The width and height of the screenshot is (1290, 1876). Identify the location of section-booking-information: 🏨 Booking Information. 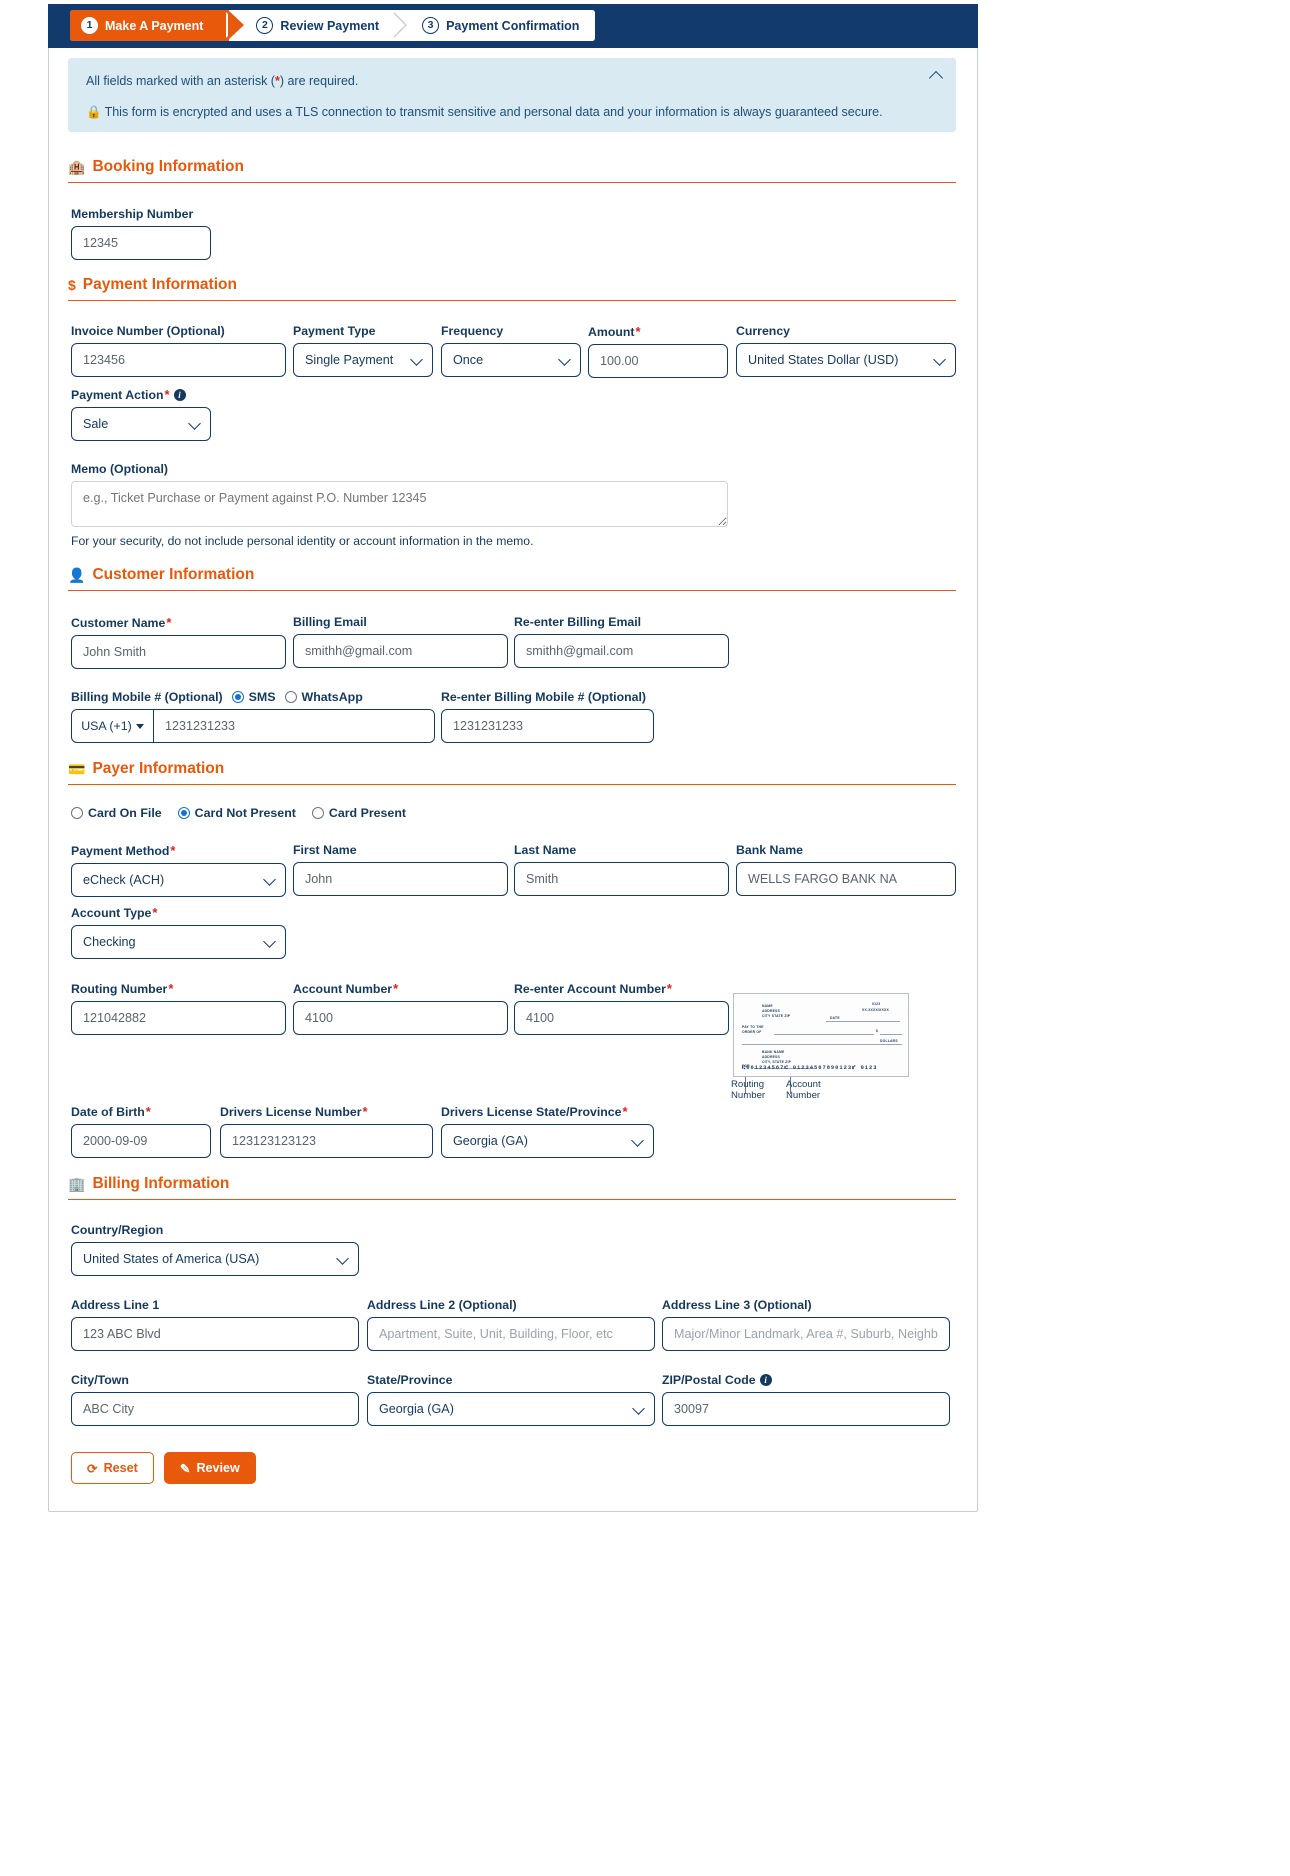
(512, 170).